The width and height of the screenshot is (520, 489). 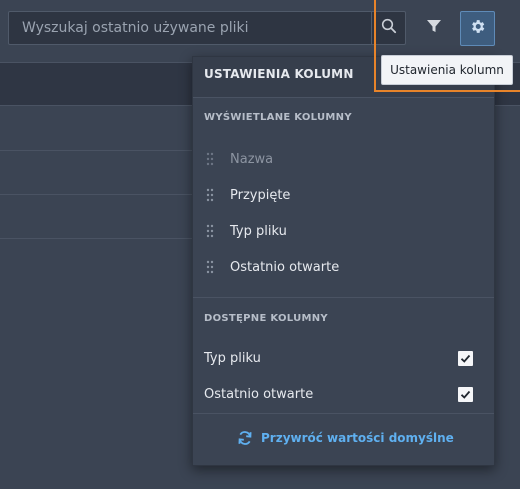 I want to click on top-bar, so click(x=260, y=31).